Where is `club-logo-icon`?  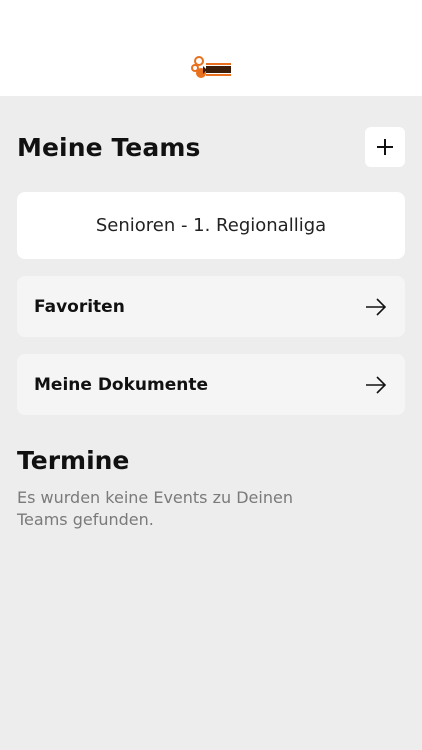 club-logo-icon is located at coordinates (211, 67).